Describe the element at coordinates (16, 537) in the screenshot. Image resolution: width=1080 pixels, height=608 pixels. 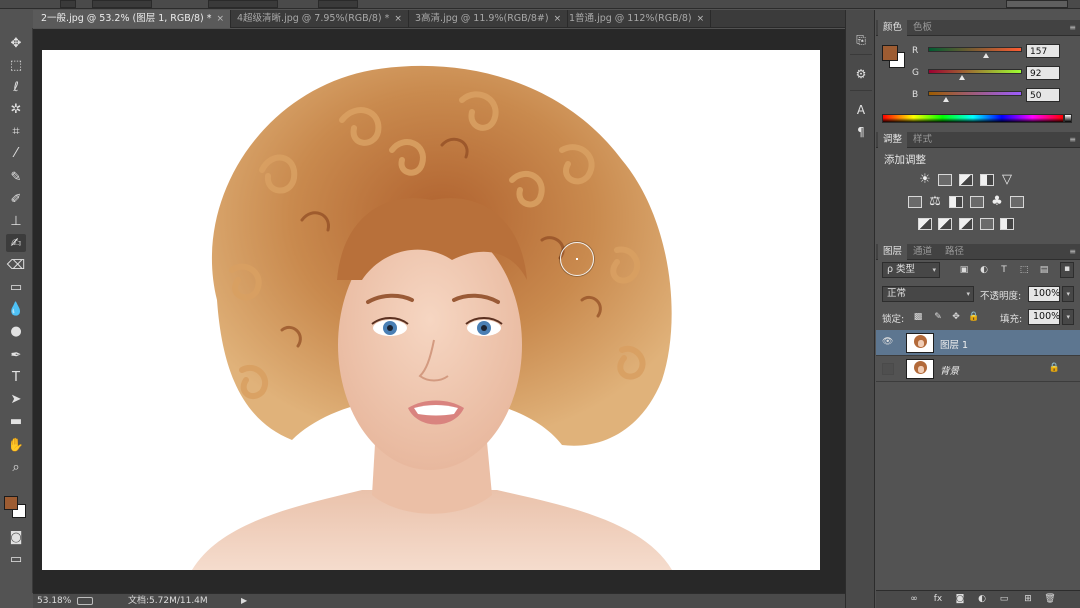
I see `quick-mask-icon: ◙` at that location.